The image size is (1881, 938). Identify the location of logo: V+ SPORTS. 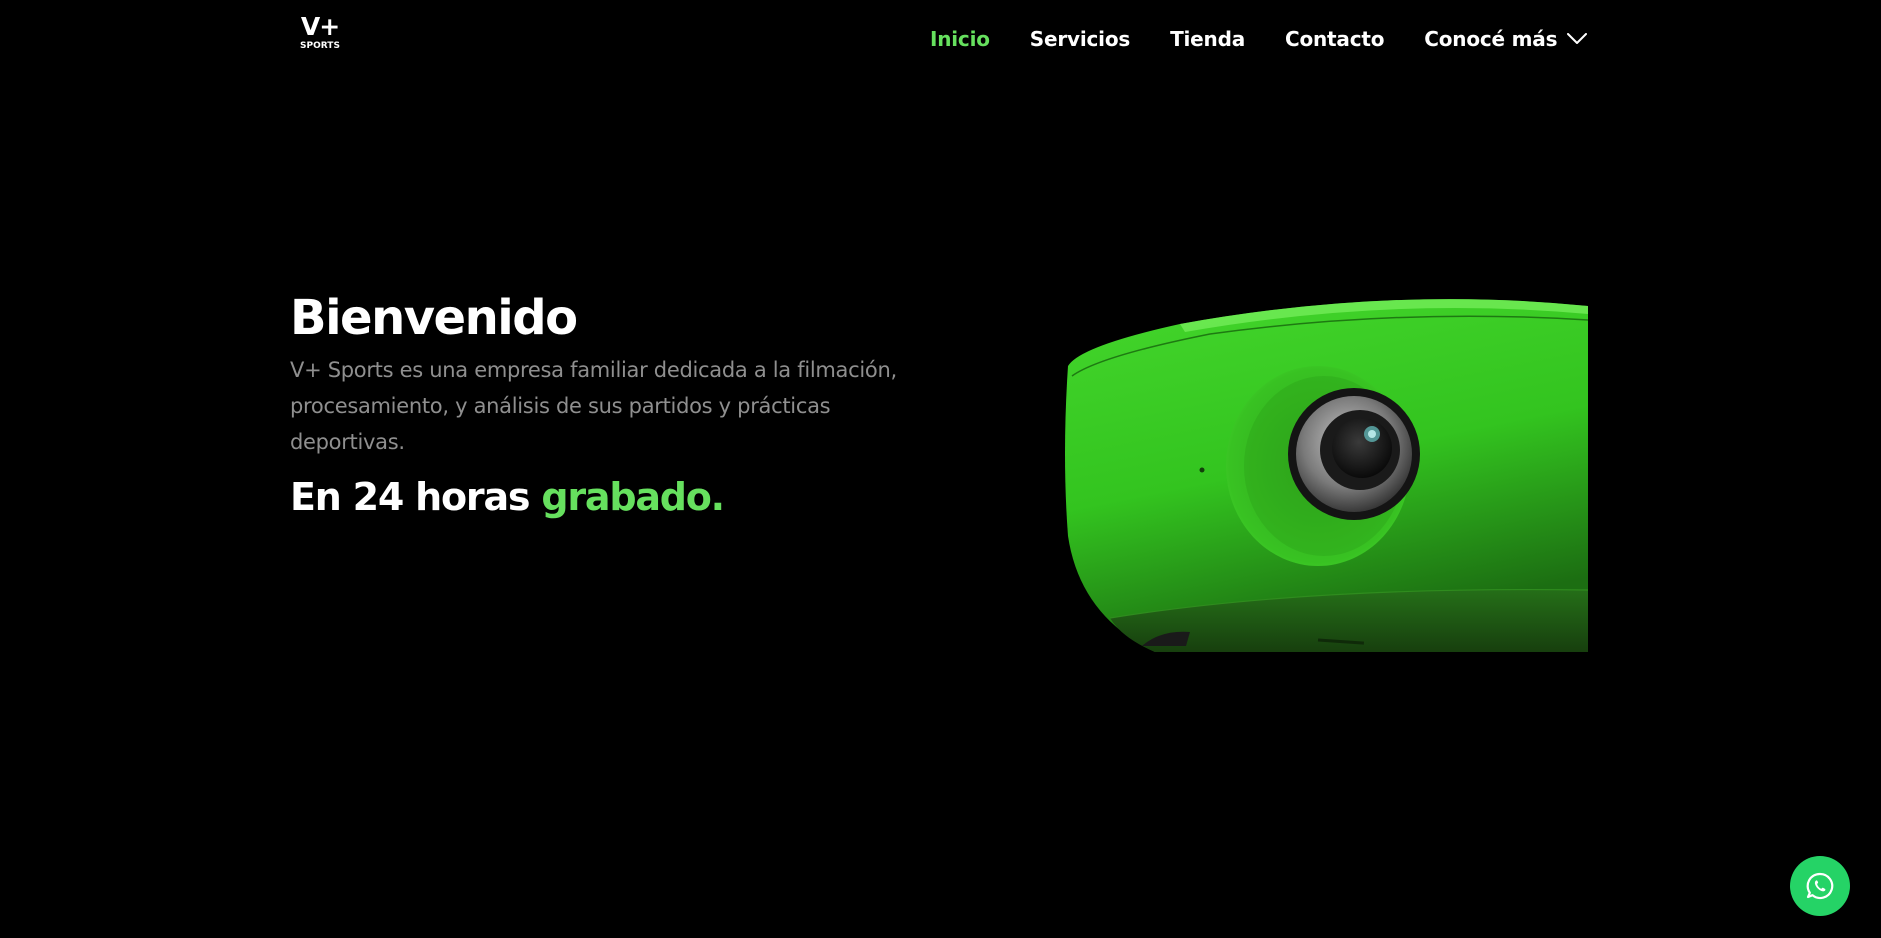
(320, 32).